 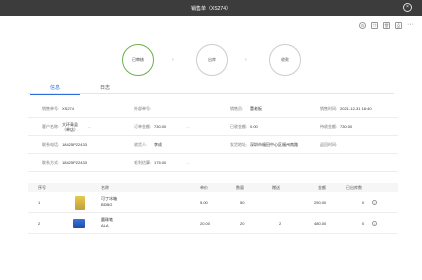 I want to click on step-approved: 已审核, so click(x=138, y=60).